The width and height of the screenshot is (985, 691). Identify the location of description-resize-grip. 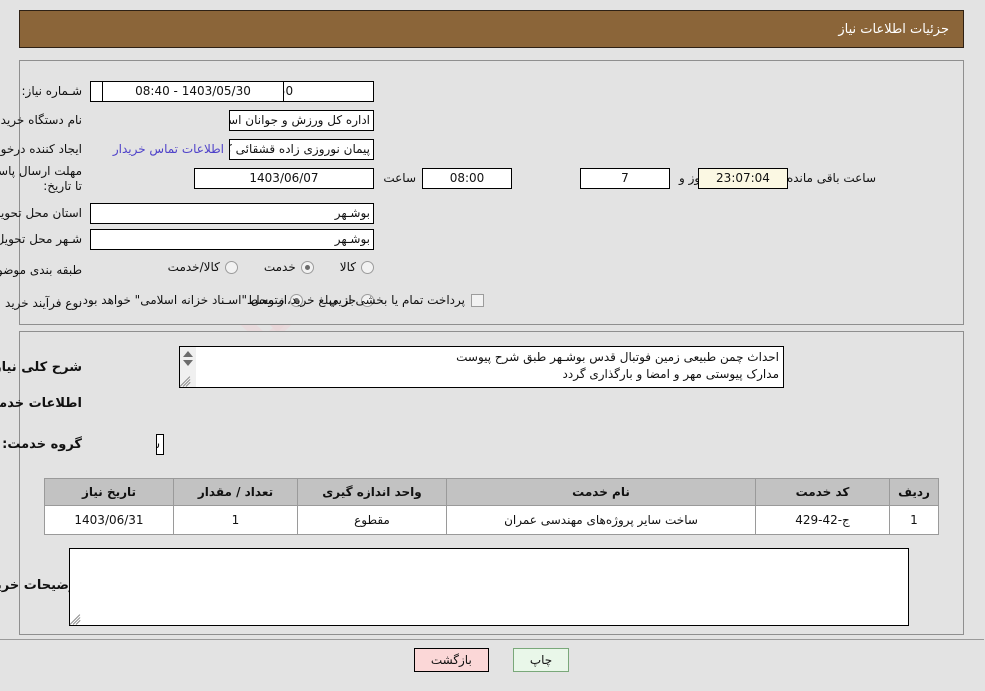
(186, 381).